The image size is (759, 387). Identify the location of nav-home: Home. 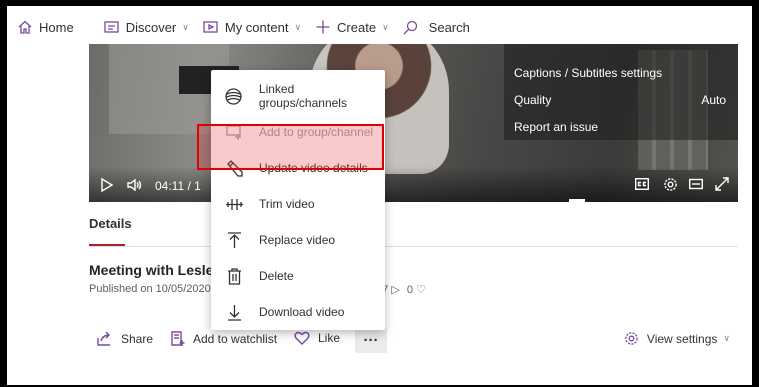
(45, 27).